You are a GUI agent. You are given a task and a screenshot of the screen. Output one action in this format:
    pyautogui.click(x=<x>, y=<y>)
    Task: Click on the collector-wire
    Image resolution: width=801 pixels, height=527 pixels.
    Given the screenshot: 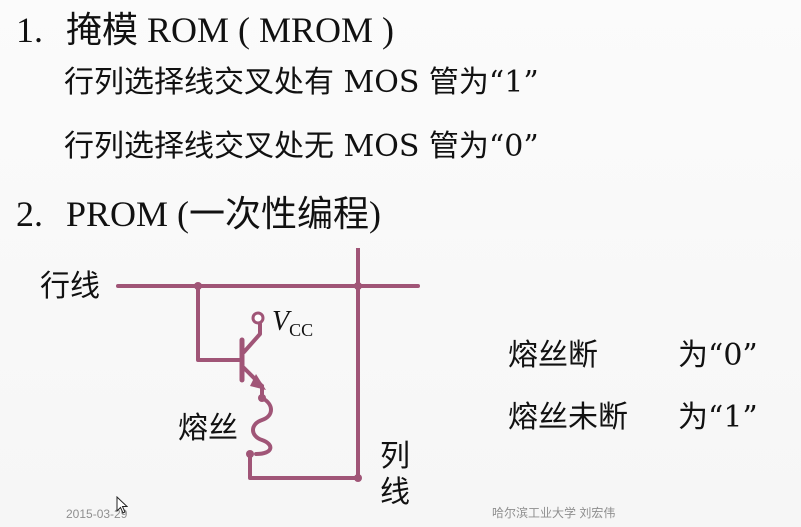 What is the action you would take?
    pyautogui.click(x=252, y=338)
    